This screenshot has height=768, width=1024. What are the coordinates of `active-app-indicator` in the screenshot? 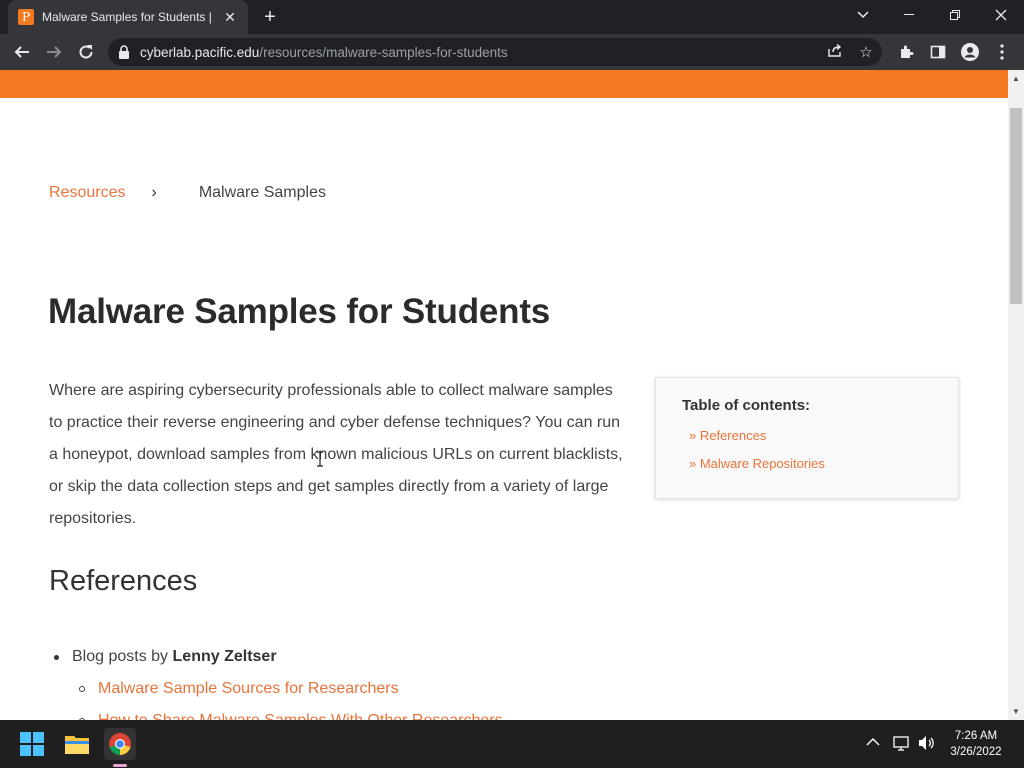 It's located at (120, 765).